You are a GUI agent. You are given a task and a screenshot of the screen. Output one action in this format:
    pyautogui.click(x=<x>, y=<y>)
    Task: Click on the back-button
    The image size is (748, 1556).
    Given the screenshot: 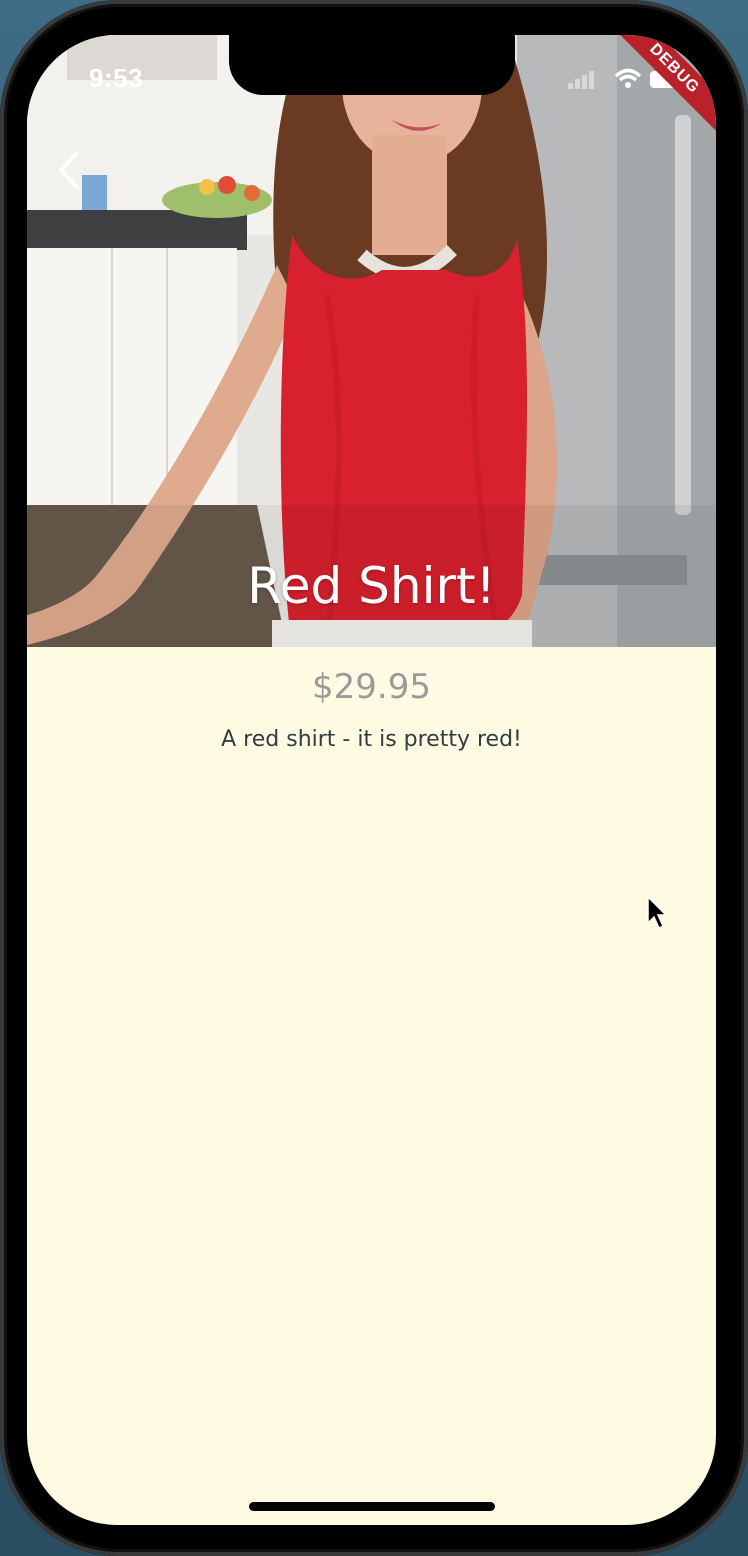 What is the action you would take?
    pyautogui.click(x=69, y=170)
    